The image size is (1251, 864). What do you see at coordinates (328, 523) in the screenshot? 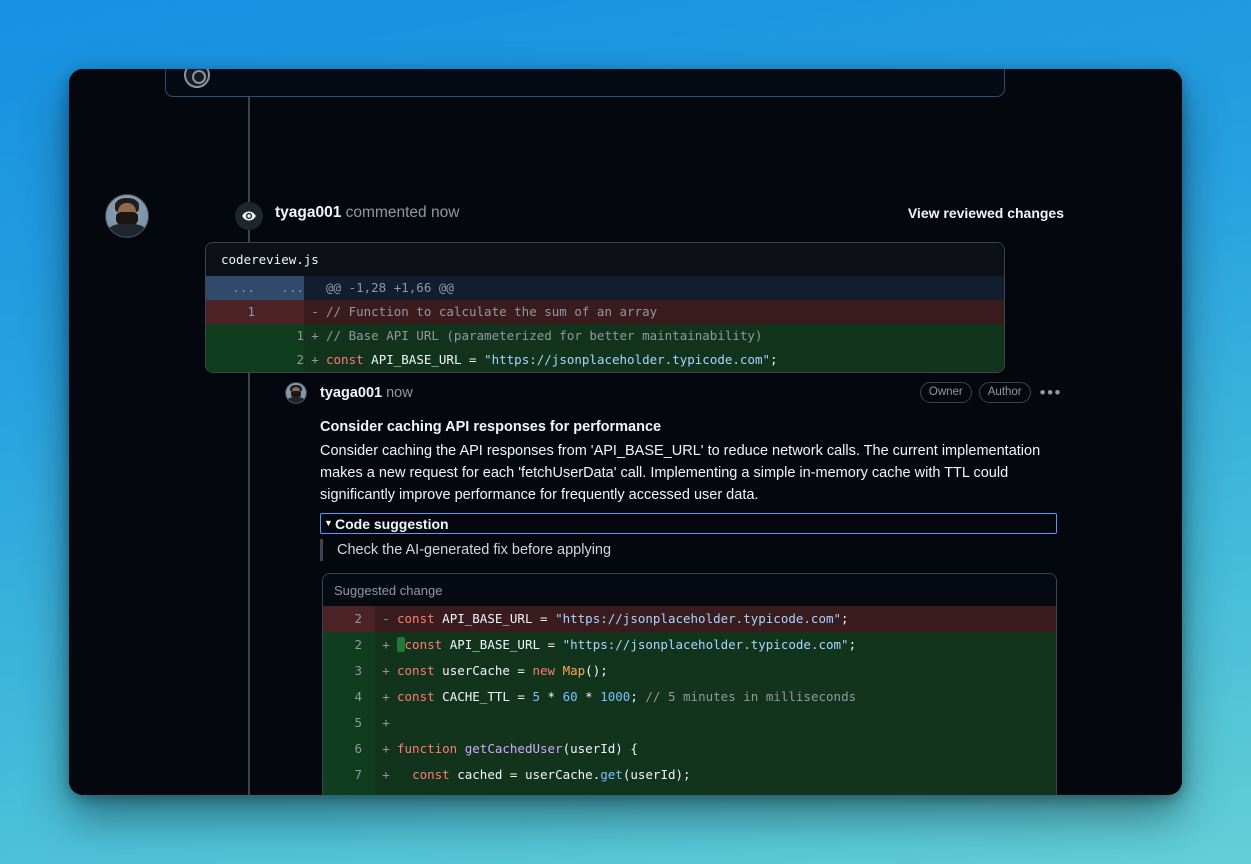
I see `chevron-down-icon: ▼` at bounding box center [328, 523].